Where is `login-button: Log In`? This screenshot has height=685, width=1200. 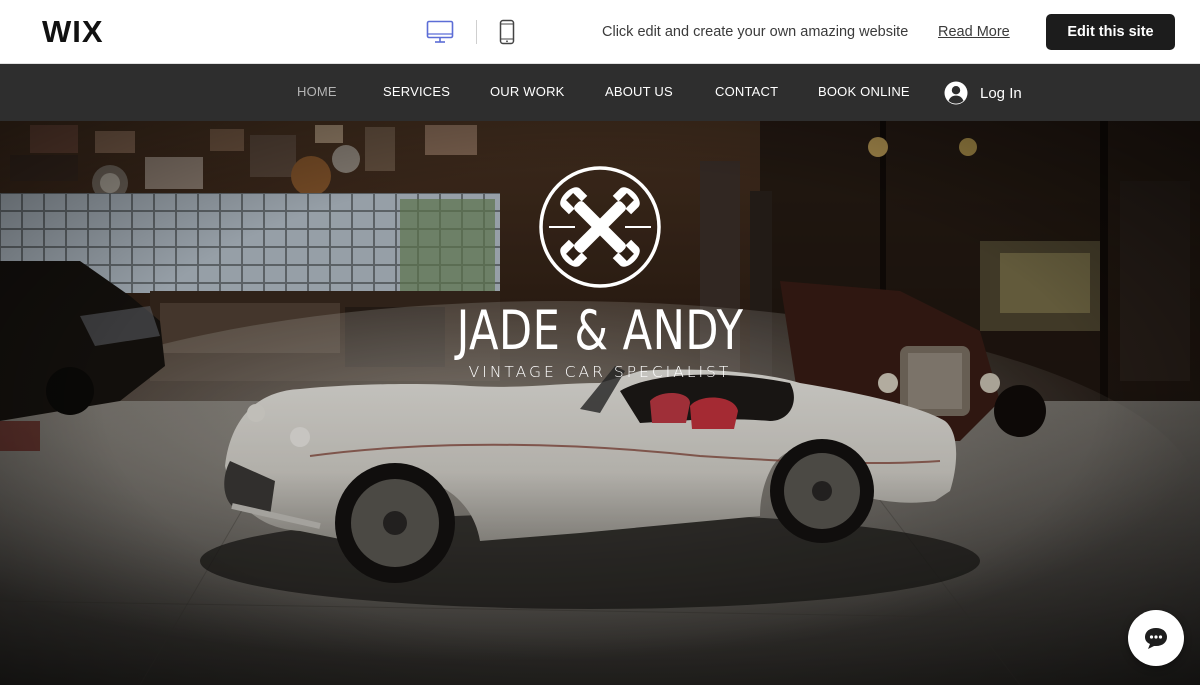 login-button: Log In is located at coordinates (983, 93).